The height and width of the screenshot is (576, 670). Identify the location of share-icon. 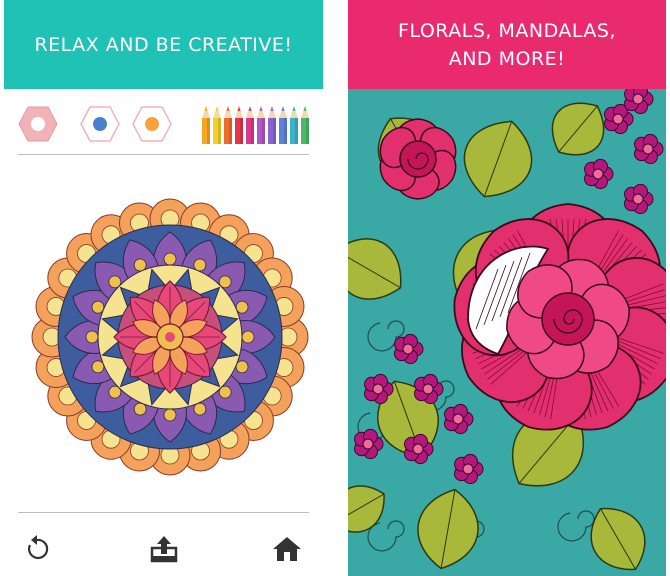
(164, 549).